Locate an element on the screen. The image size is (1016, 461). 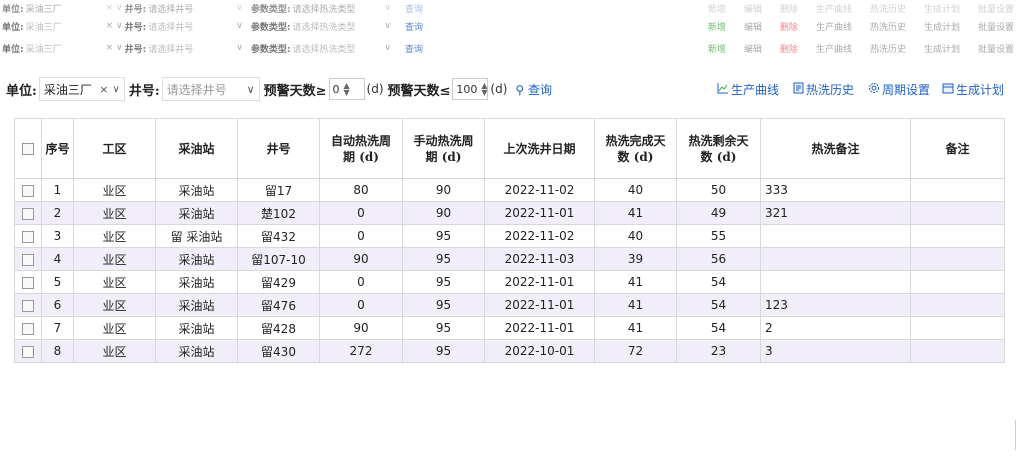
warn-days-le-label: 预警天数≤ is located at coordinates (419, 91).